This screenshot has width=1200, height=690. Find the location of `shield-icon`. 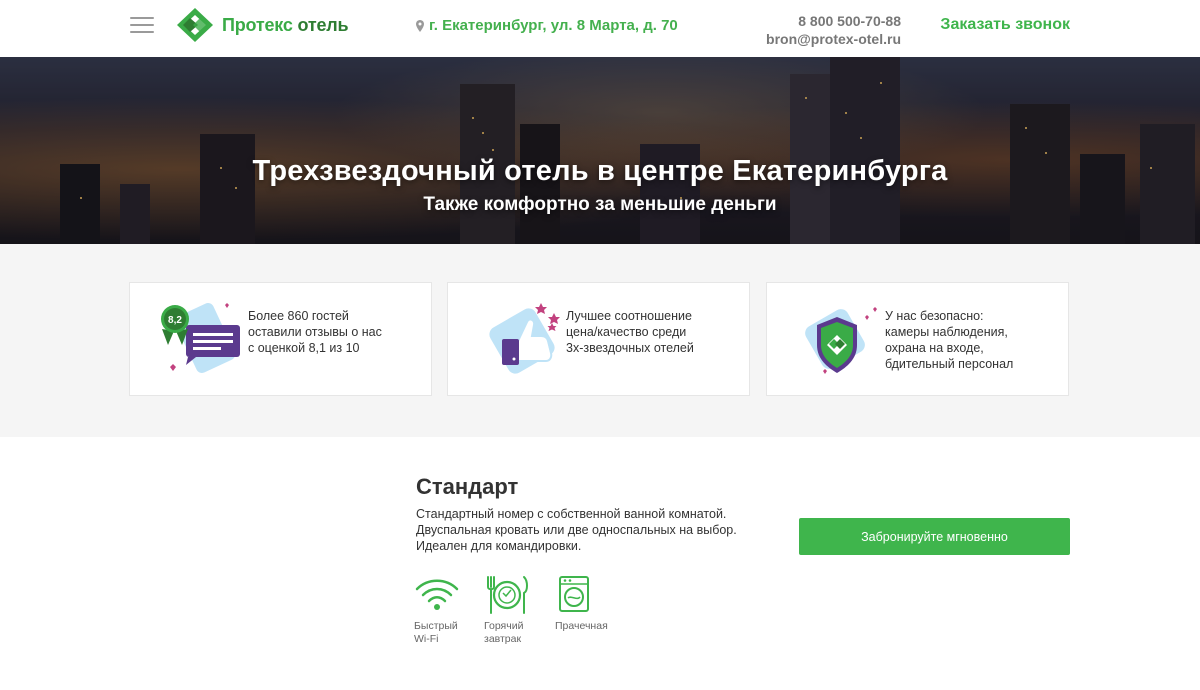

shield-icon is located at coordinates (841, 340).